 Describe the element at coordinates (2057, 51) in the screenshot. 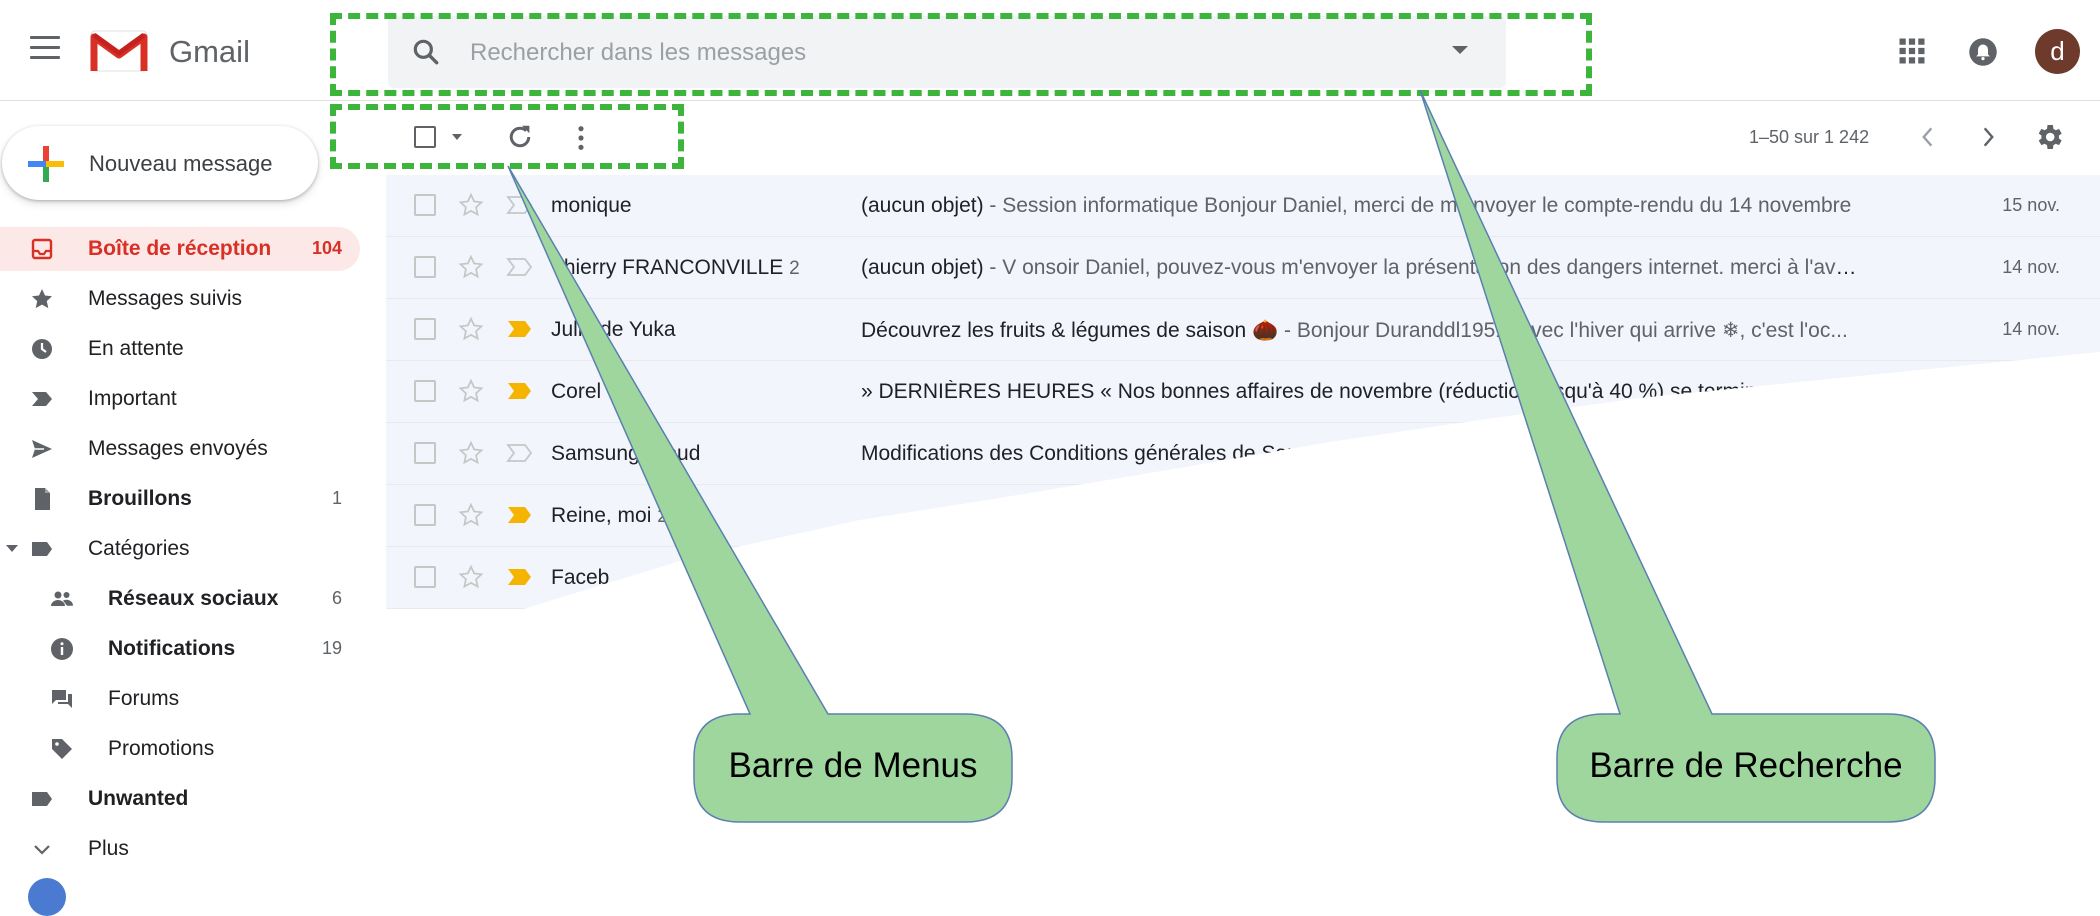

I see `account-avatar: d` at that location.